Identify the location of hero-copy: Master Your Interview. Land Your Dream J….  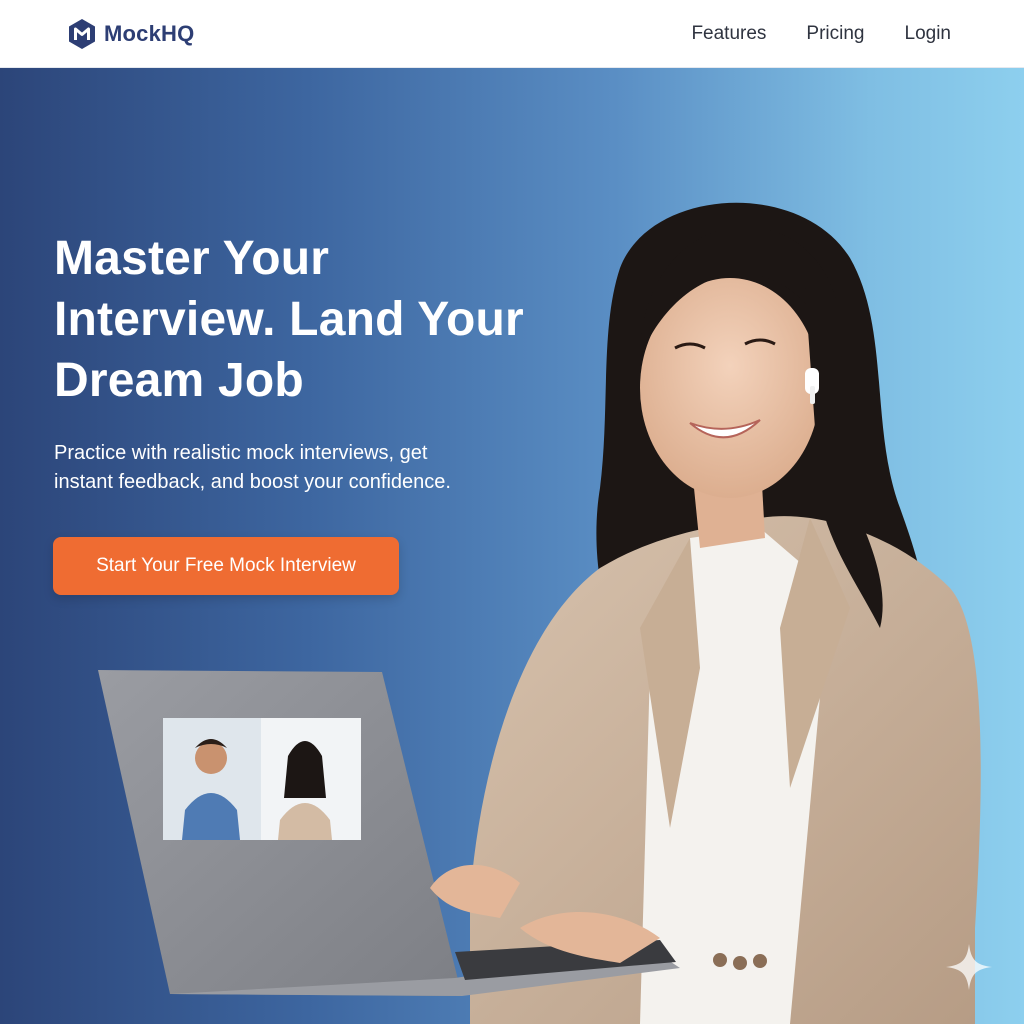
(314, 362).